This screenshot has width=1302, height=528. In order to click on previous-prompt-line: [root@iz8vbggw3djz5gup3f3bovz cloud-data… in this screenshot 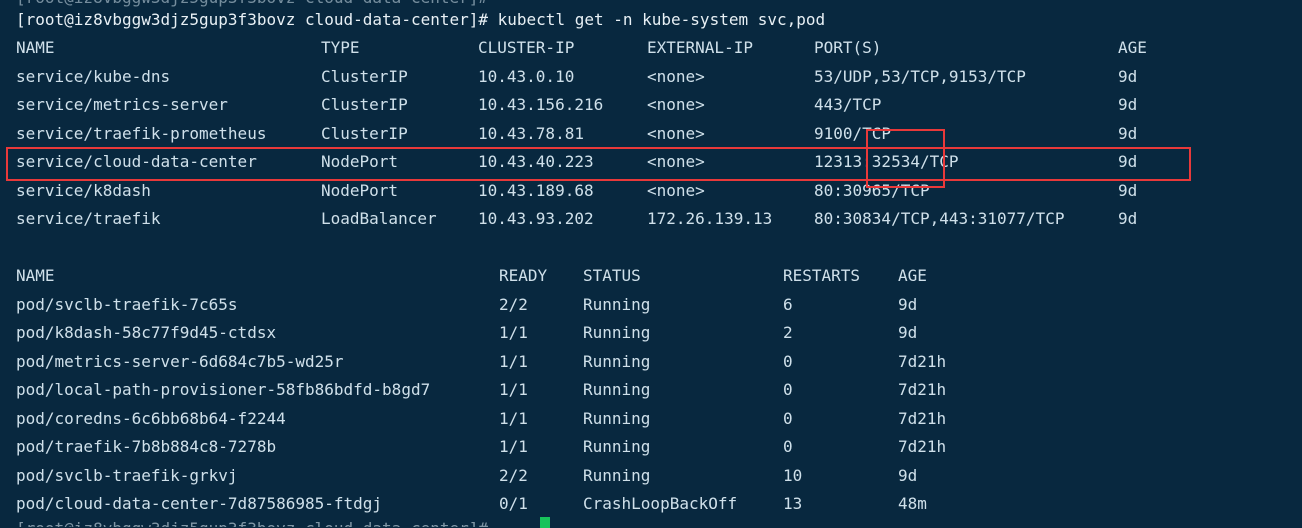, I will do `click(252, 4)`.